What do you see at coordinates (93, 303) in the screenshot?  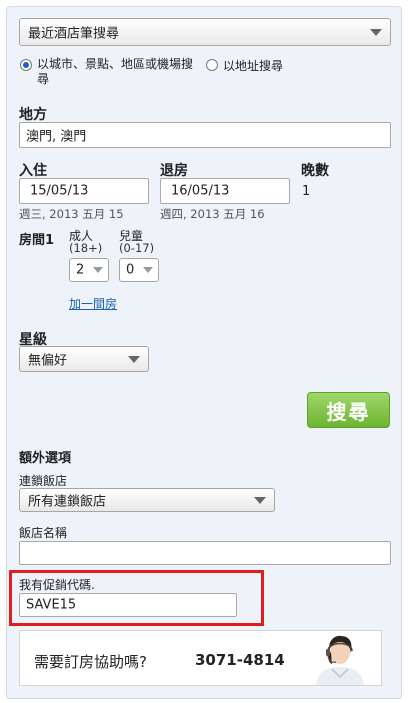 I see `add-room-link: 加一間房` at bounding box center [93, 303].